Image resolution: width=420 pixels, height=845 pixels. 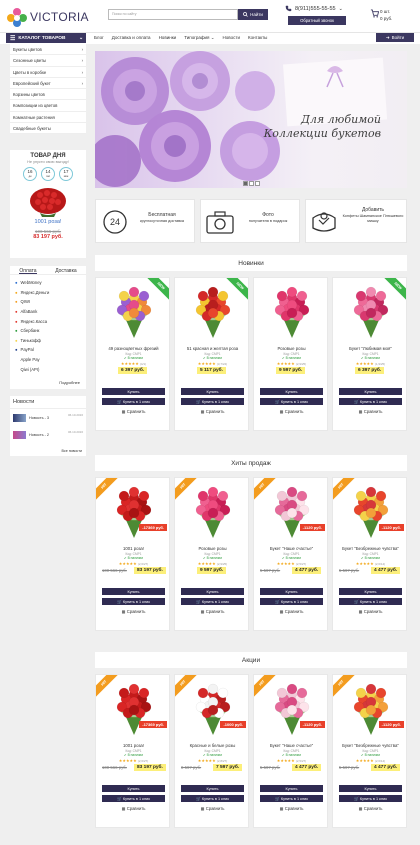 What do you see at coordinates (48, 106) in the screenshot?
I see `sidebar-item: Композиции из цветов` at bounding box center [48, 106].